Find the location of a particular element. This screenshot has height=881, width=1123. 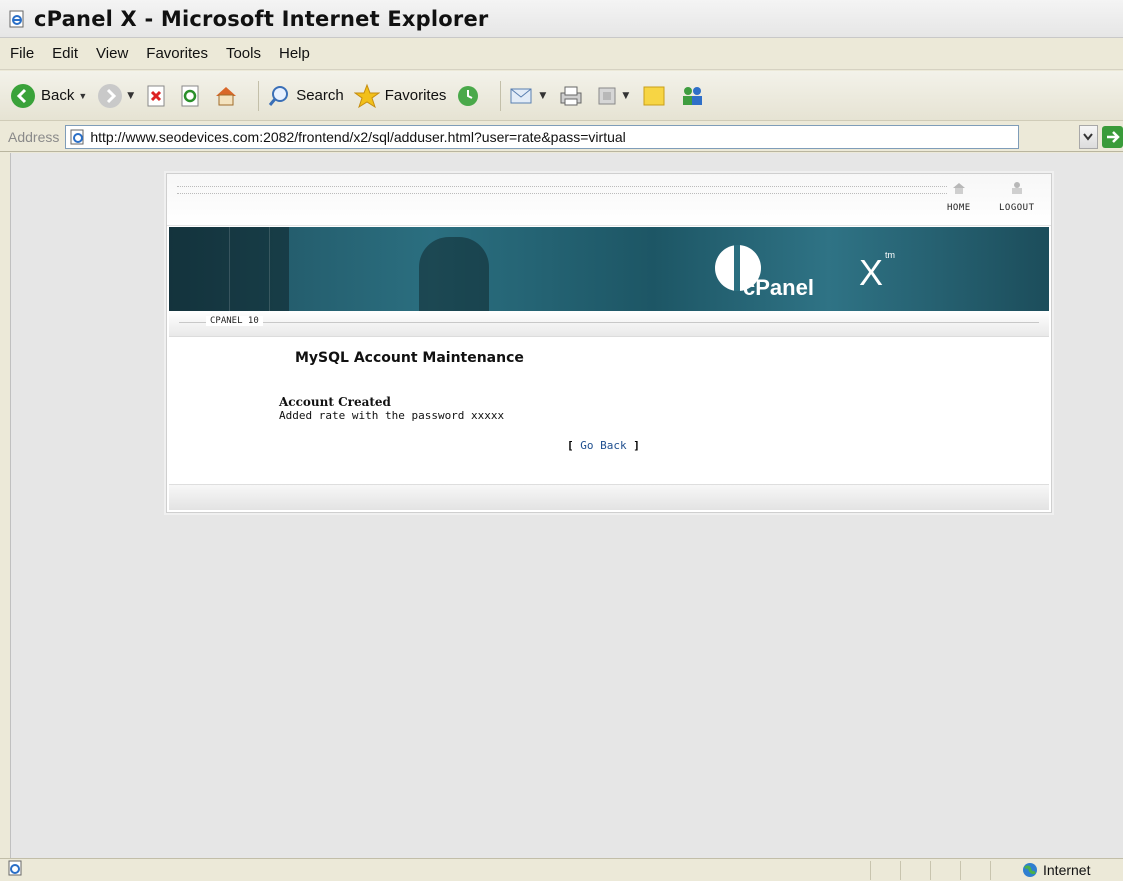

version-rule is located at coordinates (609, 322).